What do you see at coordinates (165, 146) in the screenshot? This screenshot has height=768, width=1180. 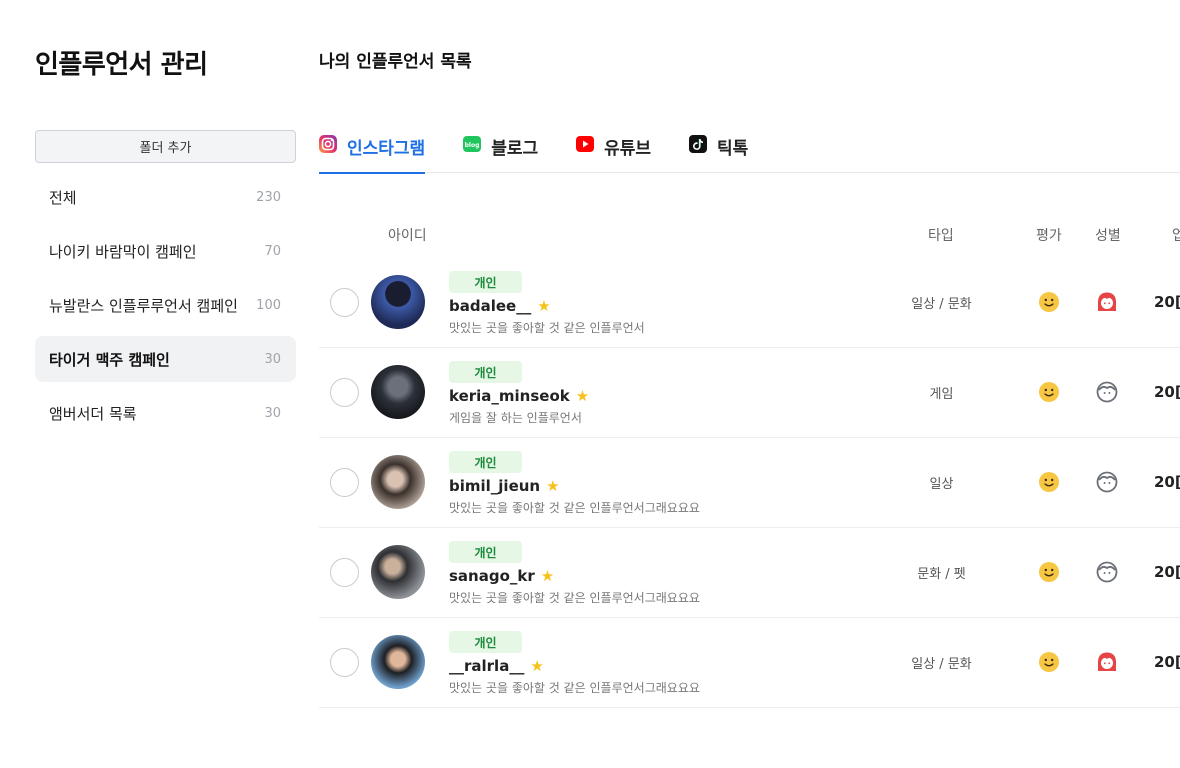 I see `add-folder-button: 폴더 추가` at bounding box center [165, 146].